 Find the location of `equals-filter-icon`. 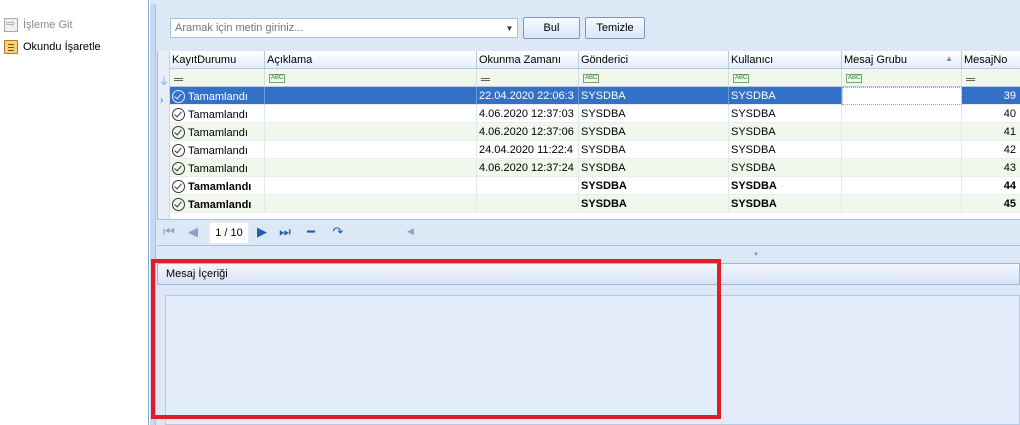

equals-filter-icon is located at coordinates (485, 78).